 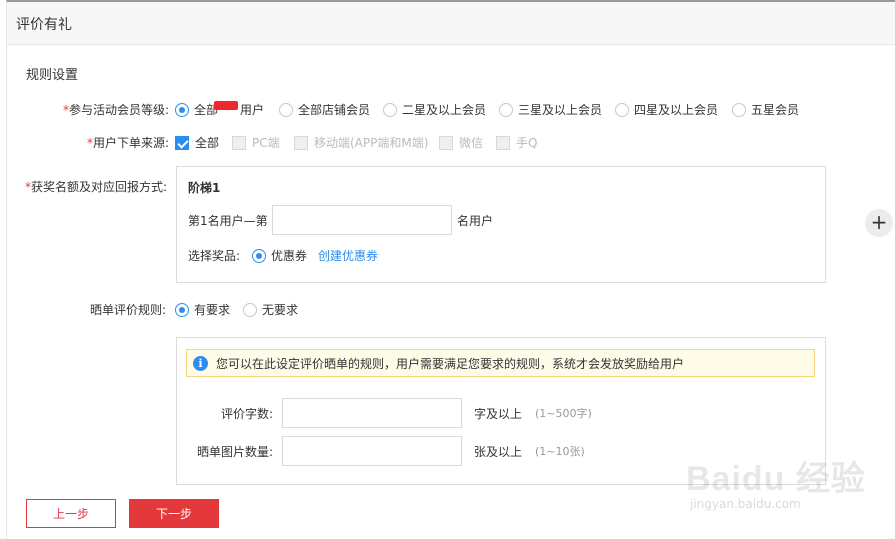 I want to click on tier-title: 阶梯1, so click(x=204, y=188).